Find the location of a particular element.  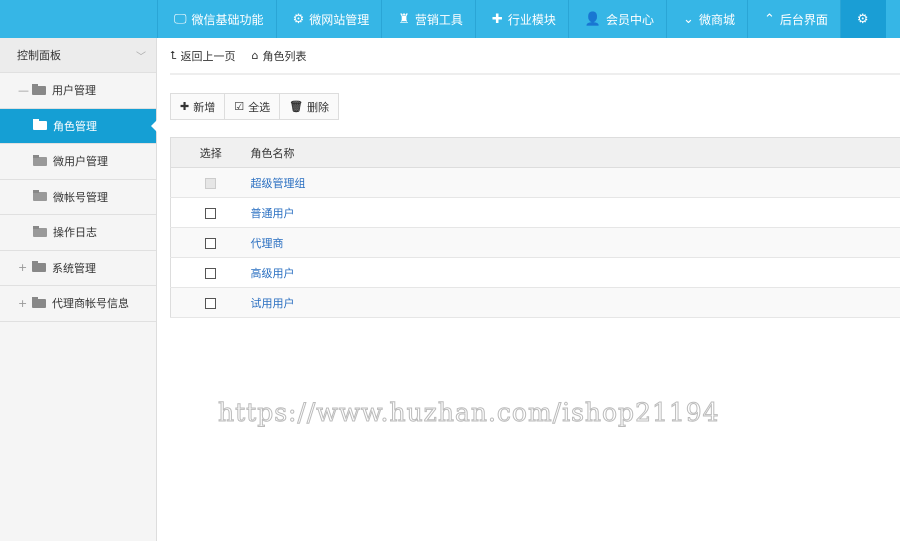

sidebar-item-label: 系统管理 is located at coordinates (74, 268).